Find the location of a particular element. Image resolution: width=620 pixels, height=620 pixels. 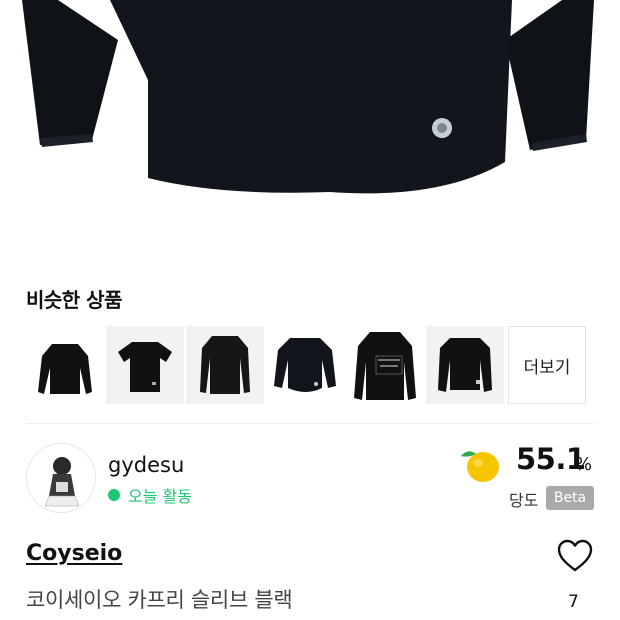

brand-link: Coyseio is located at coordinates (74, 553).